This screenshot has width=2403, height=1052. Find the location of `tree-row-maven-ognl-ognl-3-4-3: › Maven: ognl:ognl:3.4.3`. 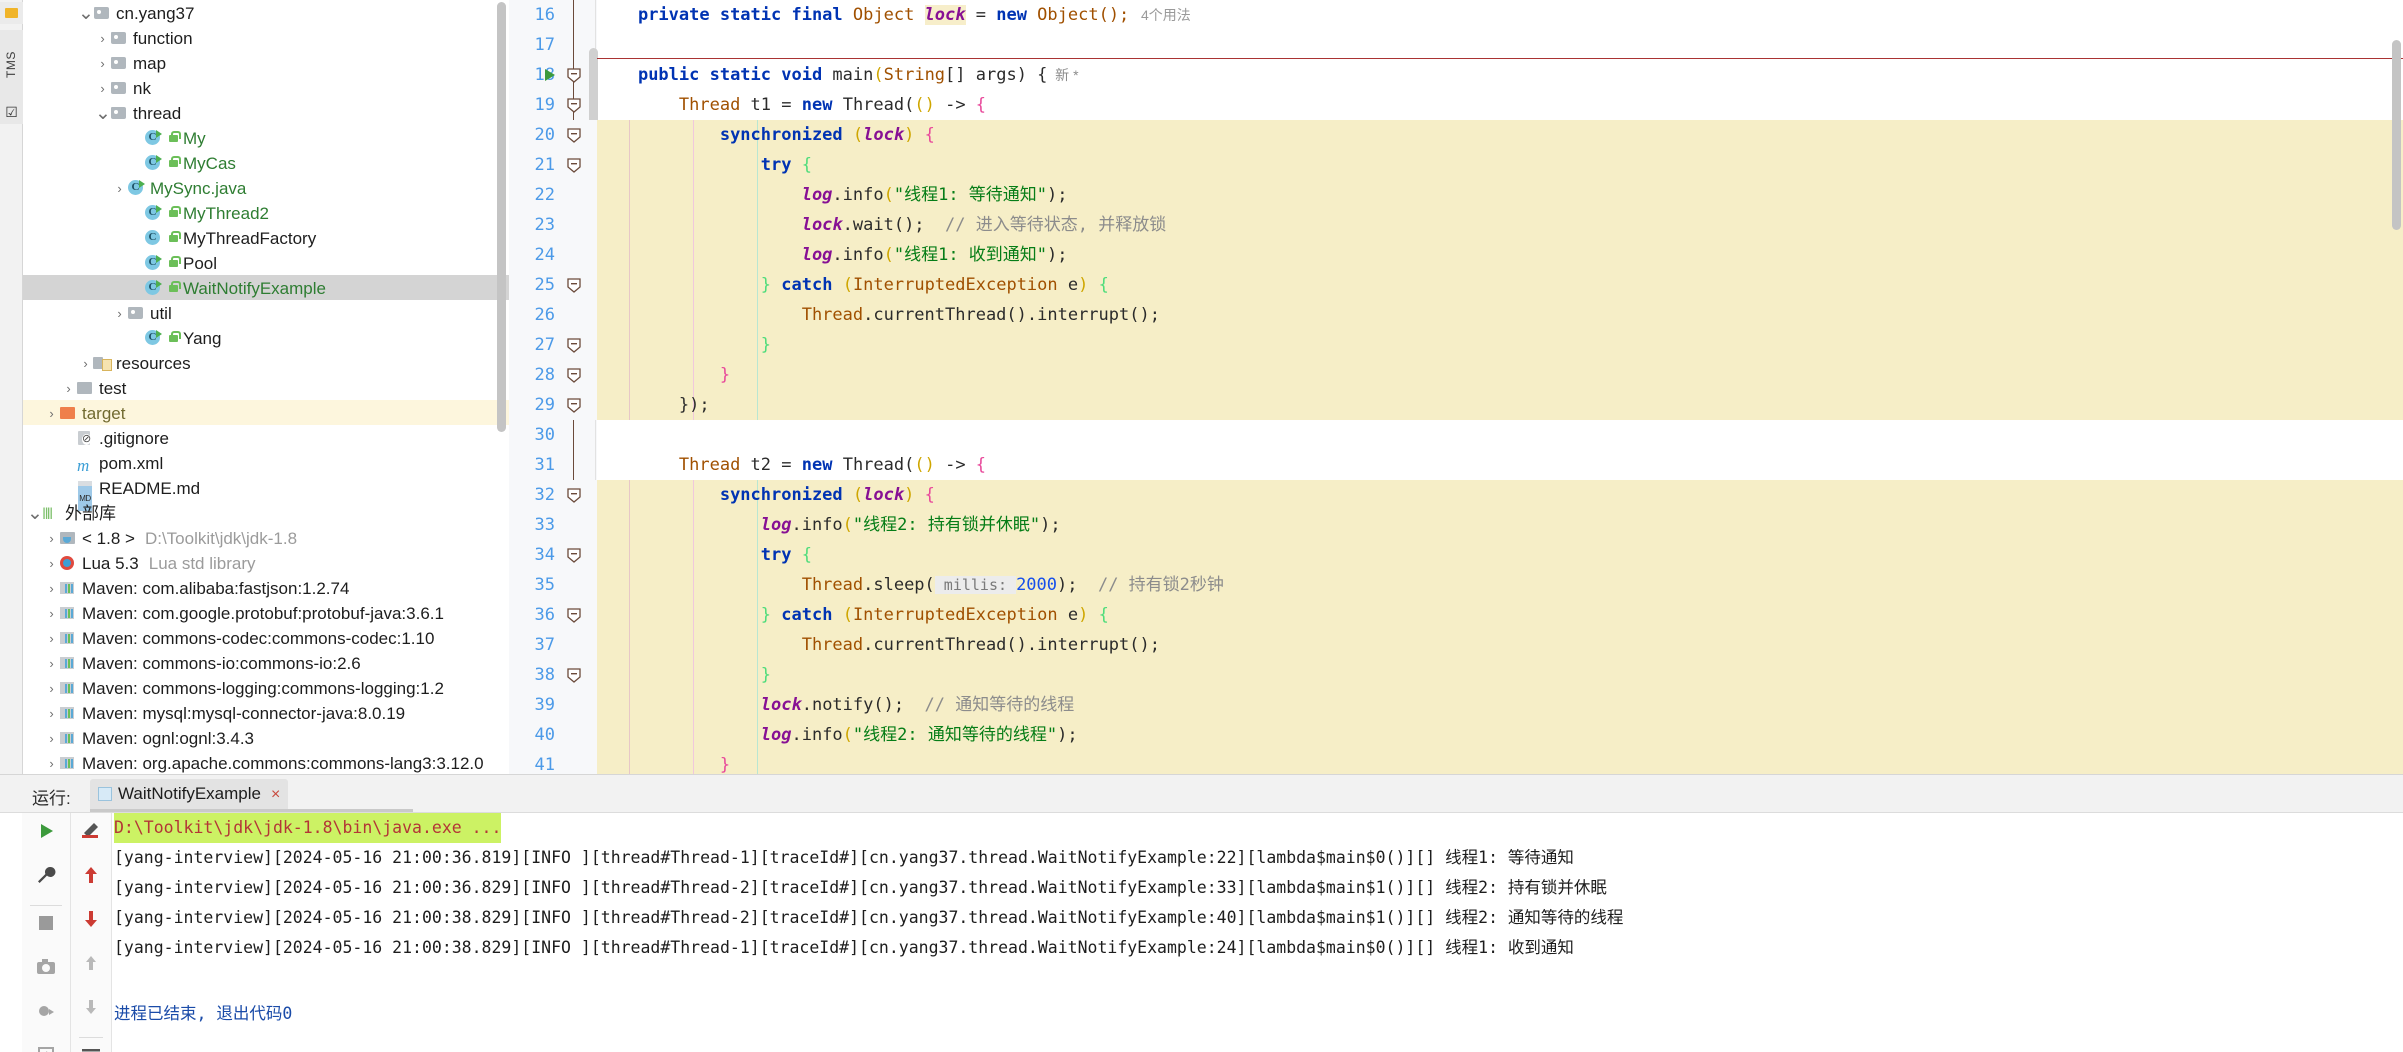

tree-row-maven-ognl-ognl-3-4-3: › Maven: ognl:ognl:3.4.3 is located at coordinates (266, 737).